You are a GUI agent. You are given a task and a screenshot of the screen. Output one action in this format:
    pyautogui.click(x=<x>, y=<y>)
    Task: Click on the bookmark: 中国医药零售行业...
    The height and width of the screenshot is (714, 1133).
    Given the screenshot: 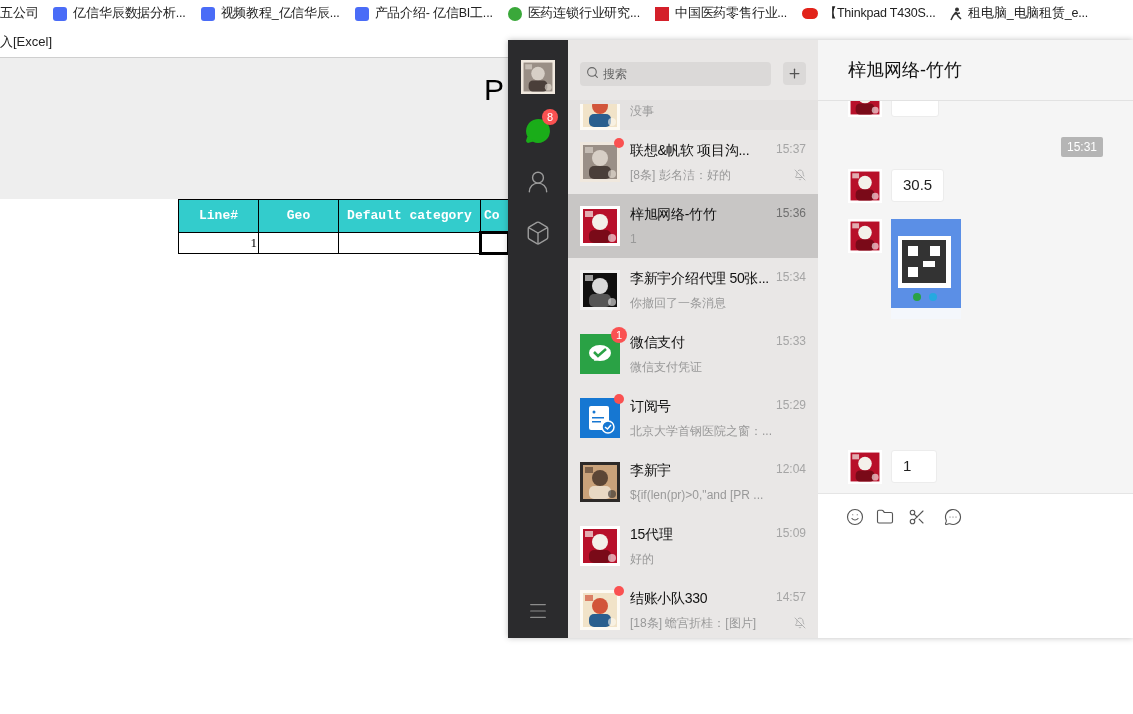 What is the action you would take?
    pyautogui.click(x=721, y=13)
    